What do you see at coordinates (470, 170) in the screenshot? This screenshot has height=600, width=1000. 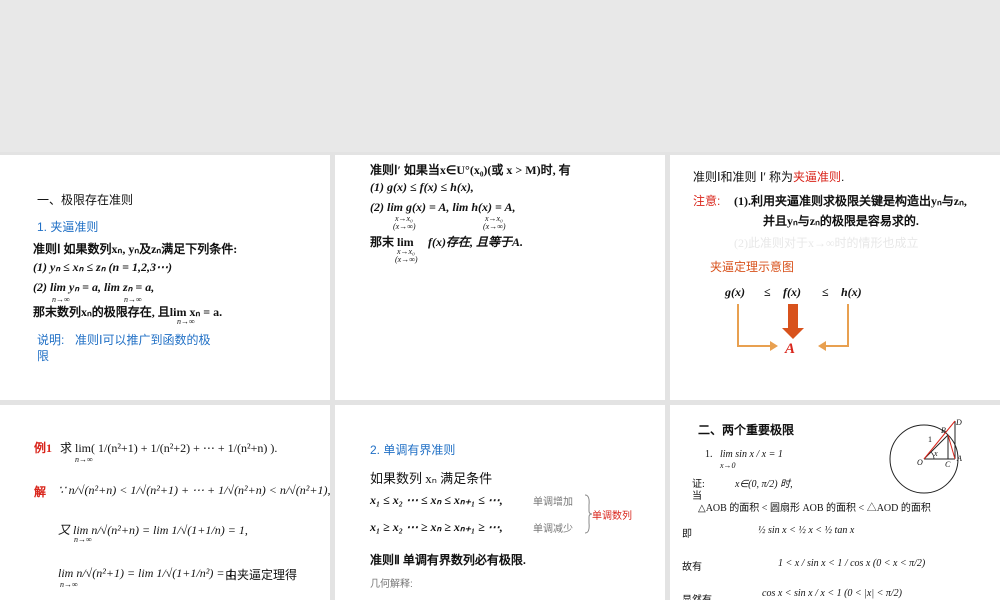 I see `rule-statement: 准则Ⅰ′ 如果当x∈U°(x₀)(或 x > M)时, 有` at bounding box center [470, 170].